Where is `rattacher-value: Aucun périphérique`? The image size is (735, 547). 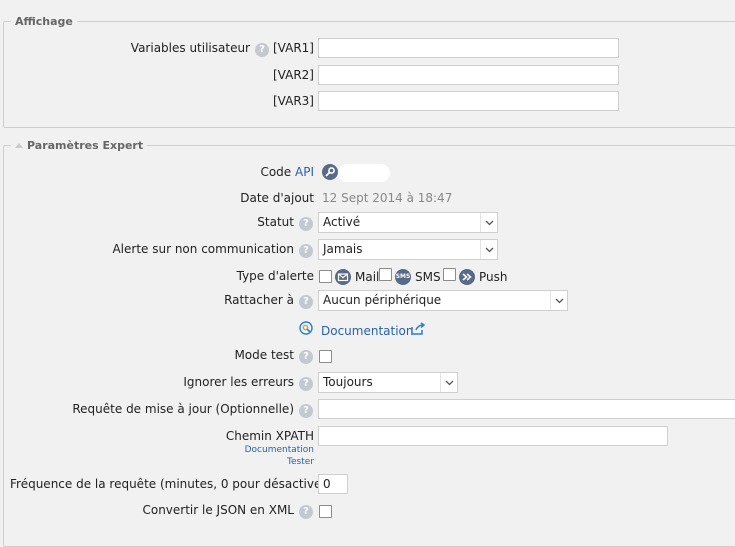 rattacher-value: Aucun périphérique is located at coordinates (382, 300).